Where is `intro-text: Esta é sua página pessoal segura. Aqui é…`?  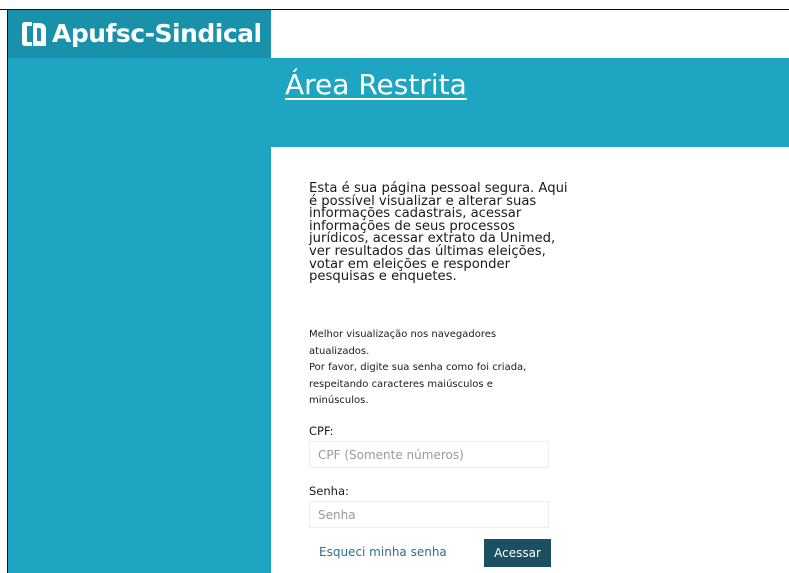
intro-text: Esta é sua página pessoal segura. Aqui é… is located at coordinates (438, 233).